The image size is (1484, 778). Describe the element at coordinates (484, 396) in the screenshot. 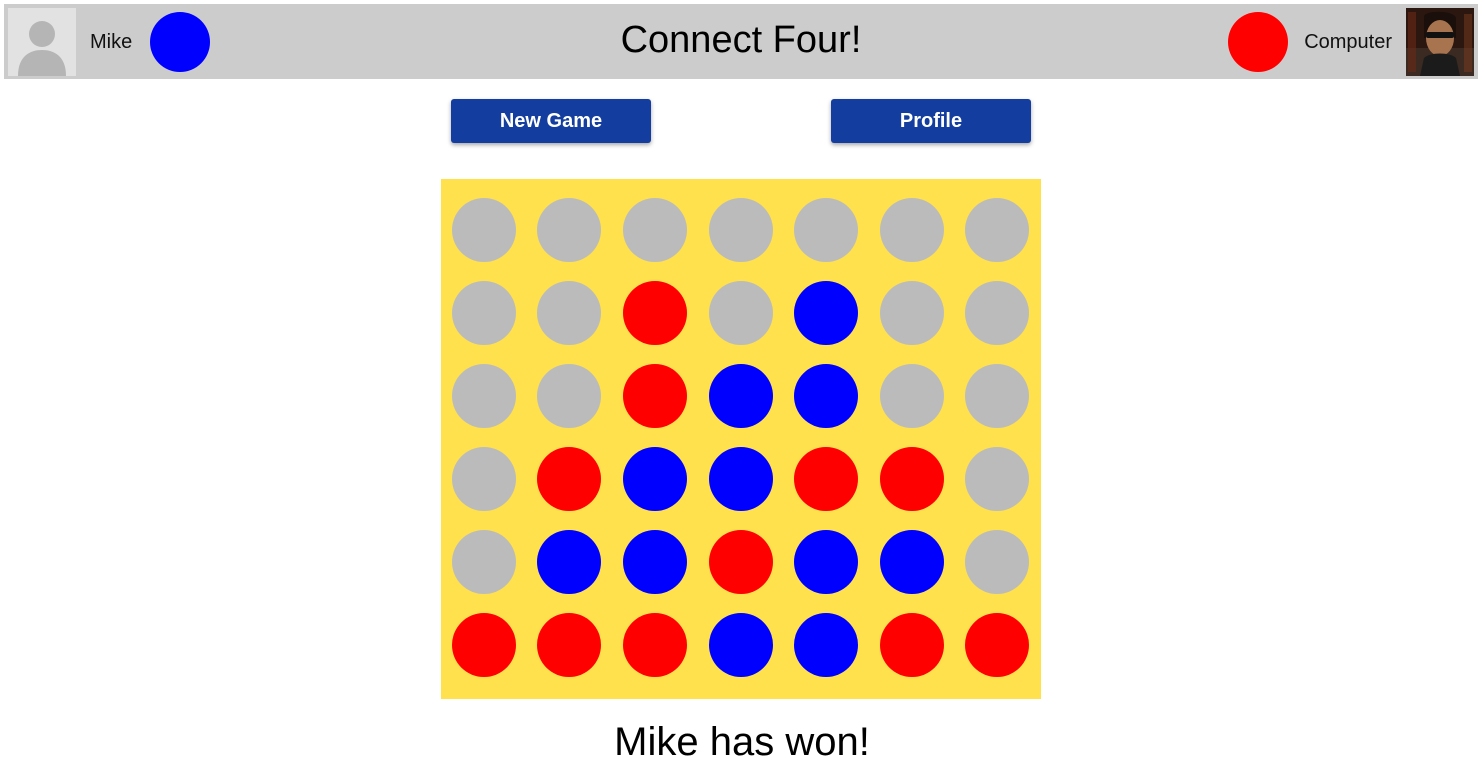

I see `board-cell-r3-c1` at that location.